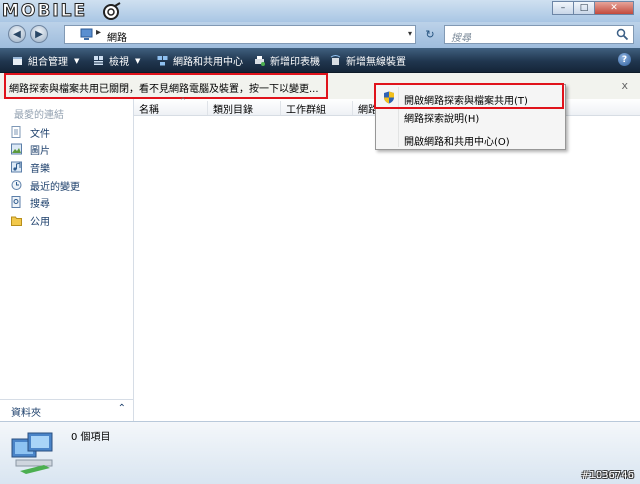  Describe the element at coordinates (40, 169) in the screenshot. I see `nav-item-label: 音樂` at that location.